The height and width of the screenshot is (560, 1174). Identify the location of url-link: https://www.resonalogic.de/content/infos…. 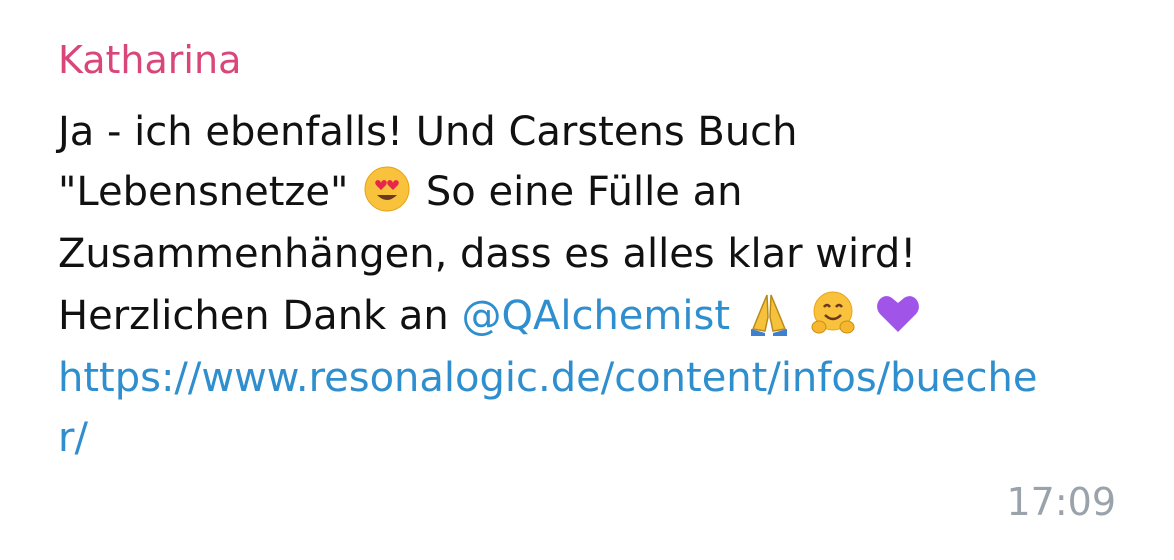
(547, 378).